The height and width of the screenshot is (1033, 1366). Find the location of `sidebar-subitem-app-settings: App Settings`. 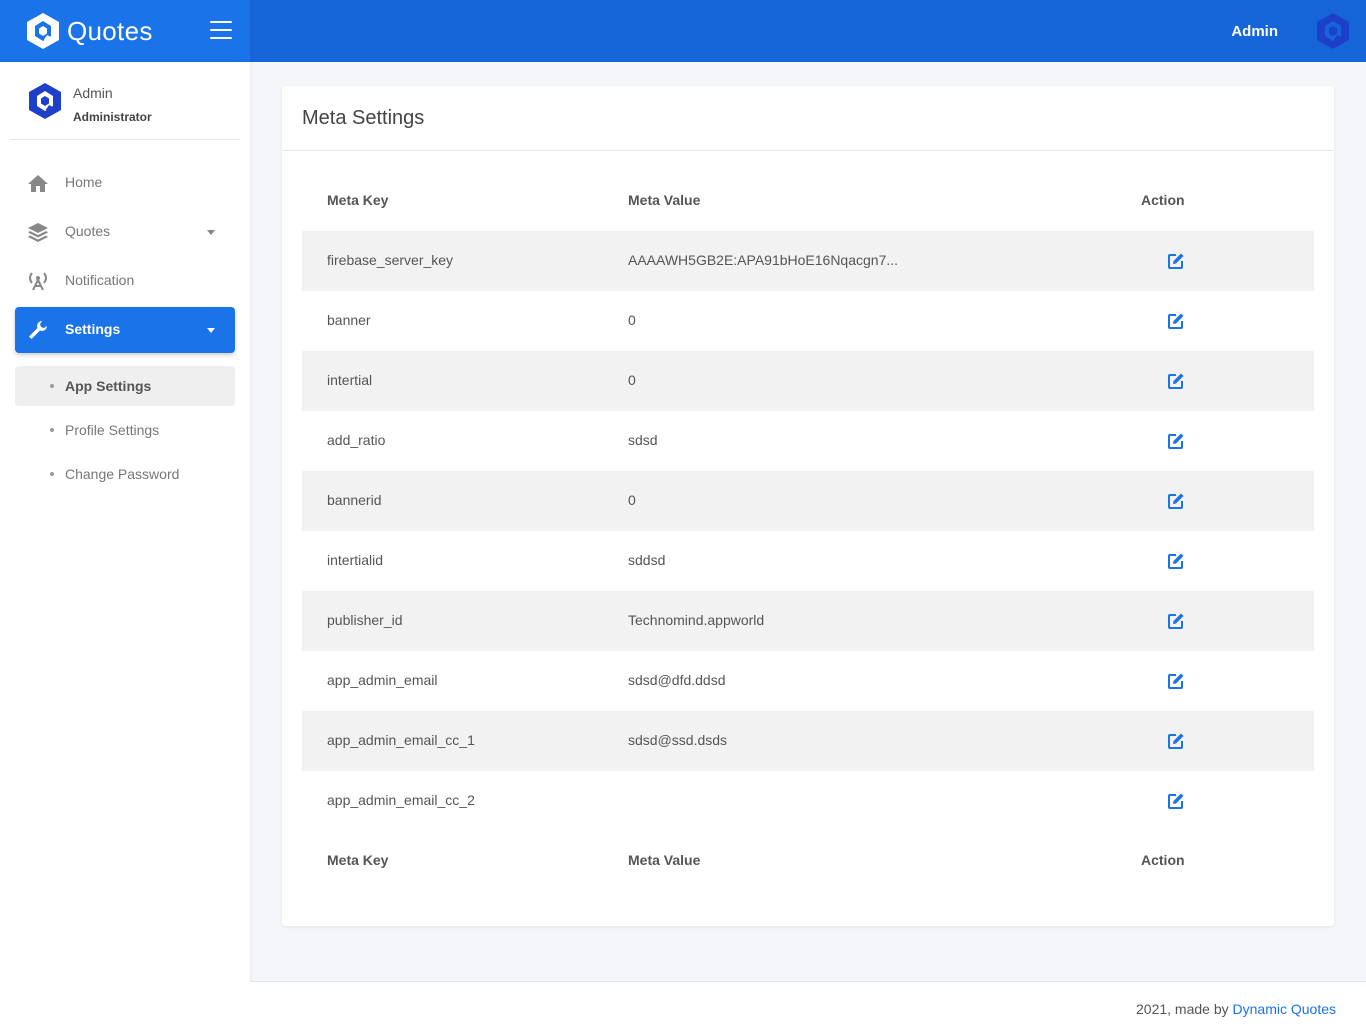

sidebar-subitem-app-settings: App Settings is located at coordinates (125, 386).